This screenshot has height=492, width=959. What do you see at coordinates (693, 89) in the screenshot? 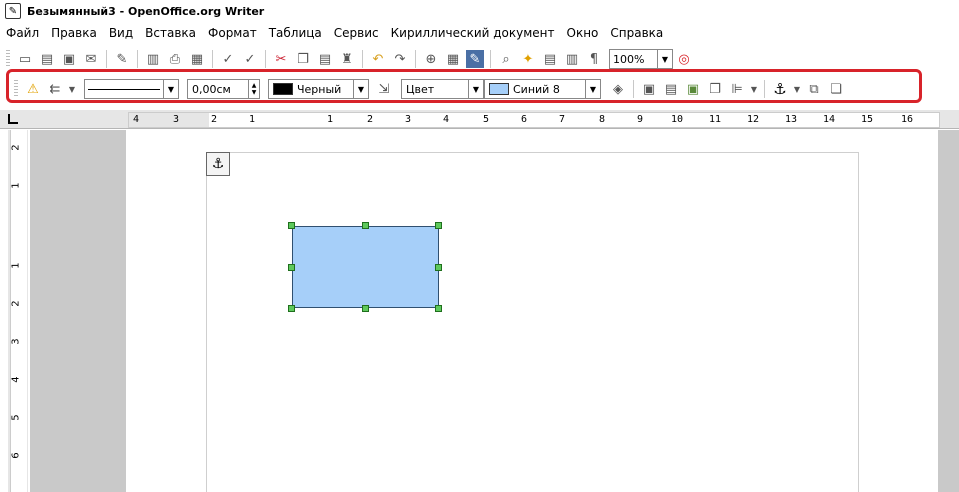
I see `wrap-through-icon: ▣` at bounding box center [693, 89].